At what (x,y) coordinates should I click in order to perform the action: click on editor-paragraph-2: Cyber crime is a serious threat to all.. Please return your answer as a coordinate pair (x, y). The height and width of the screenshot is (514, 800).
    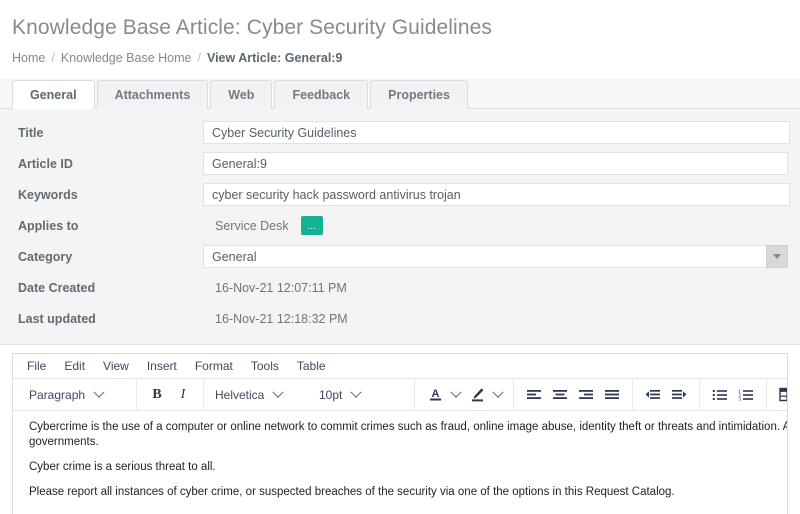
    Looking at the image, I should click on (122, 467).